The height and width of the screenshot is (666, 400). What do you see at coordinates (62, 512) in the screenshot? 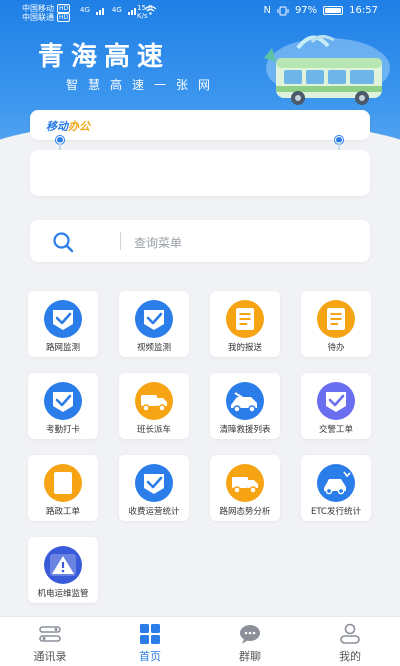
I see `menu-item-label: 路政工单` at bounding box center [62, 512].